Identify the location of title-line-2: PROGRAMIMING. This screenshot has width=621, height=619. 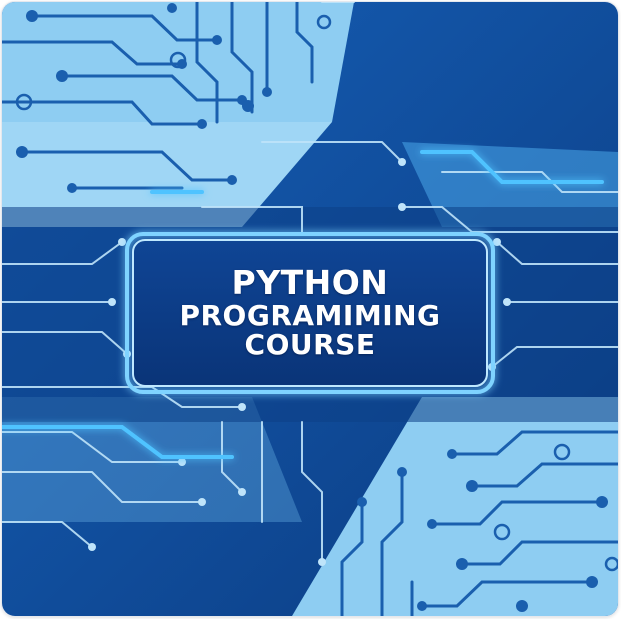
(310, 315).